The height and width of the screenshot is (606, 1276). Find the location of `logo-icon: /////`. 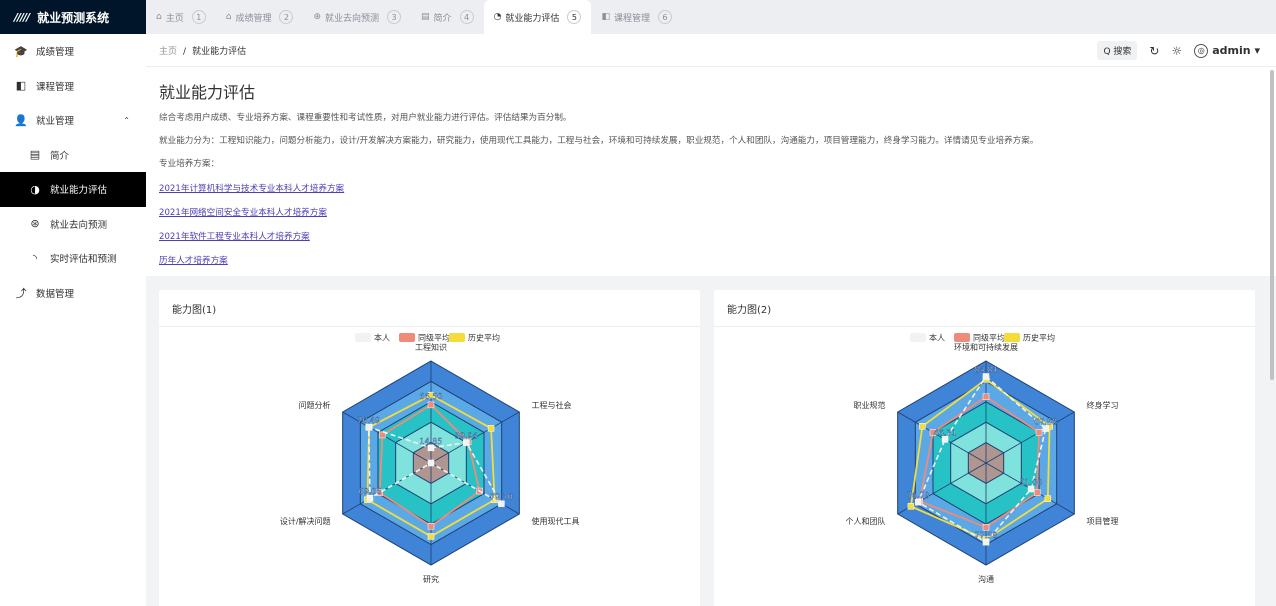

logo-icon: ///// is located at coordinates (22, 17).